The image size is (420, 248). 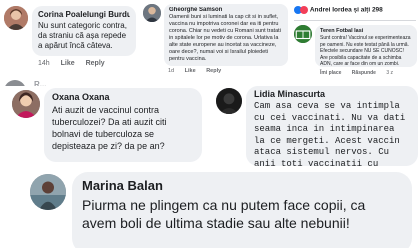 What do you see at coordinates (123, 97) in the screenshot?
I see `comment-author: Oxana Oxana` at bounding box center [123, 97].